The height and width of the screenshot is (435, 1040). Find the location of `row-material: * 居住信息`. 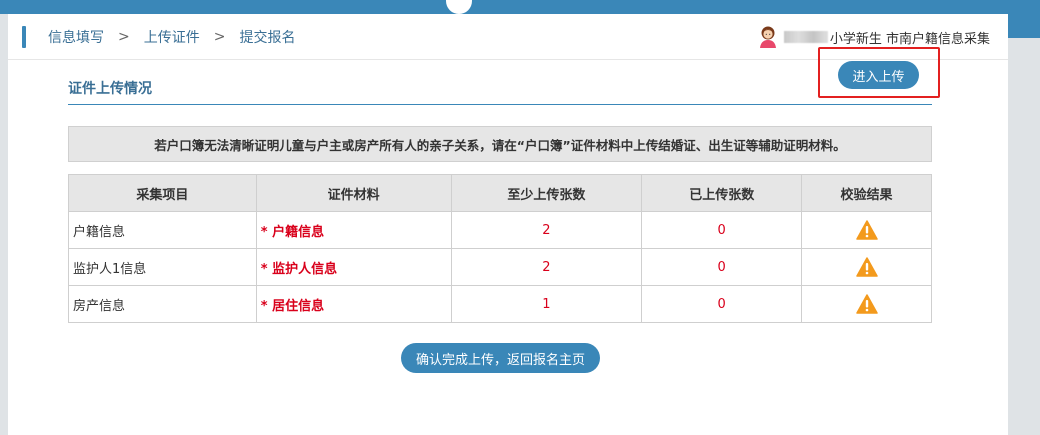

row-material: * 居住信息 is located at coordinates (353, 304).